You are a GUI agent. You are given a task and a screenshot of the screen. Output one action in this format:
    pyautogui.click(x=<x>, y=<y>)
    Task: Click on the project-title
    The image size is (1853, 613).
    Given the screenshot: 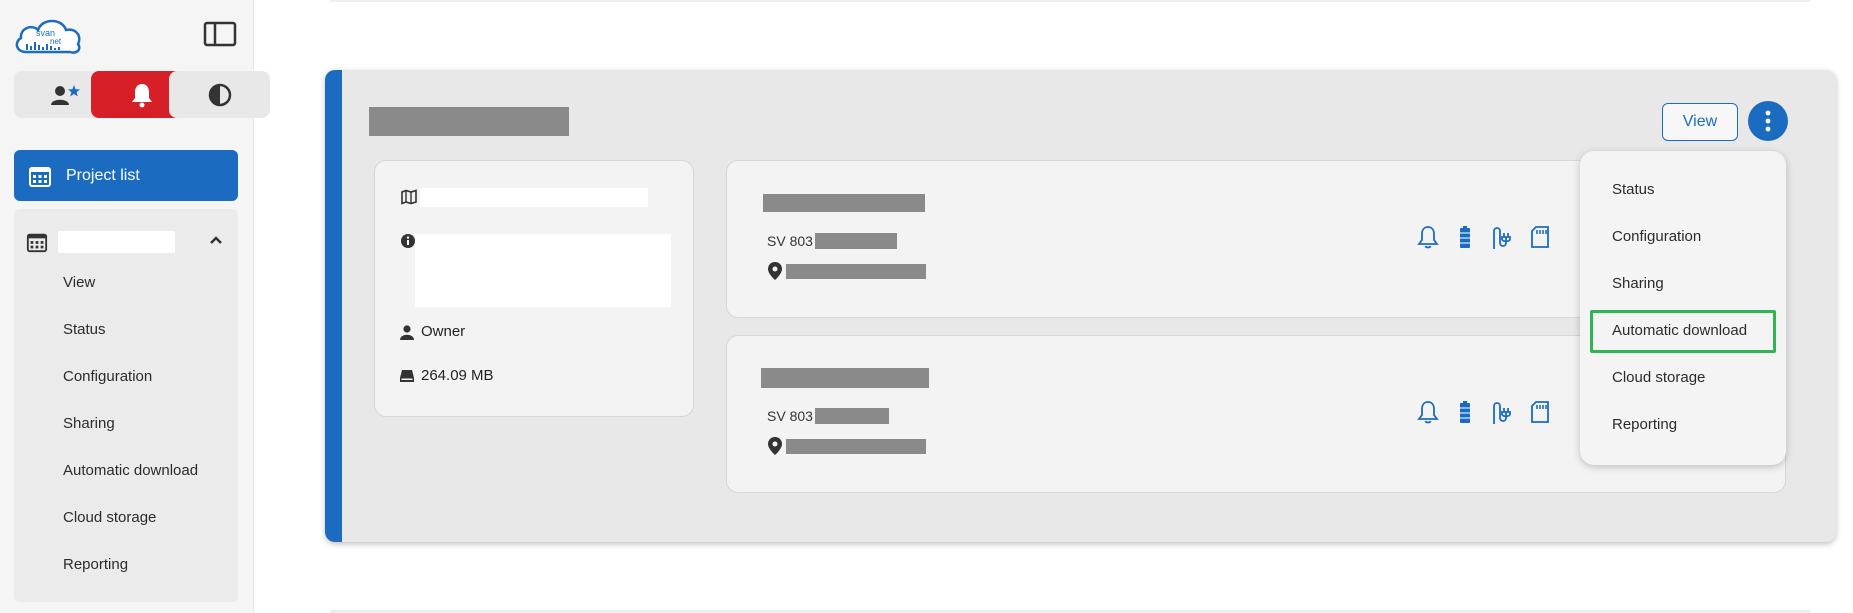 What is the action you would take?
    pyautogui.click(x=469, y=121)
    